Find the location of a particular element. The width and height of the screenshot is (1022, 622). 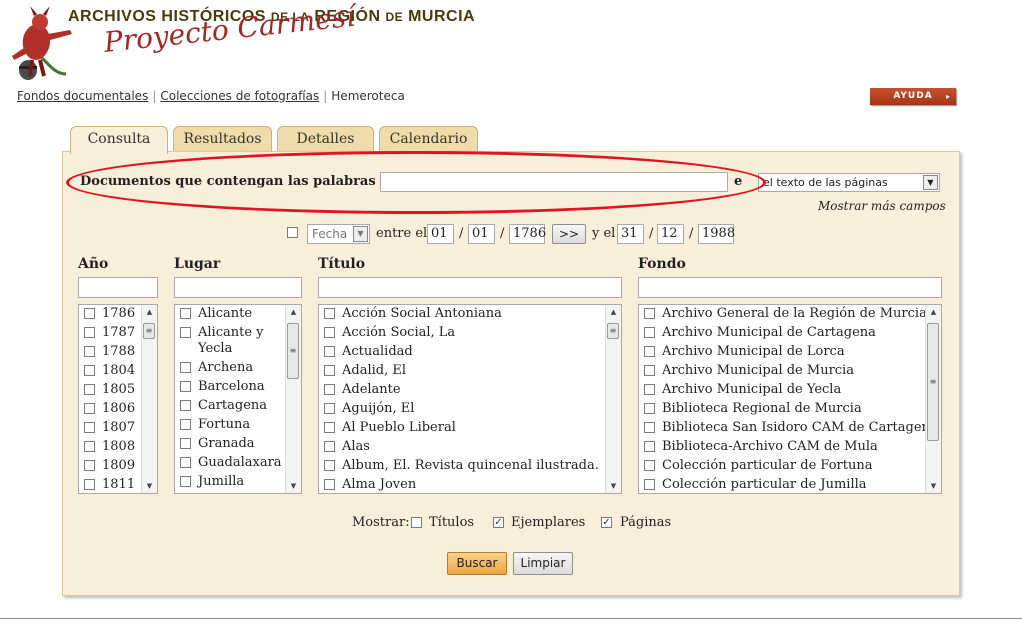

list-item: 1807 is located at coordinates (109, 427).